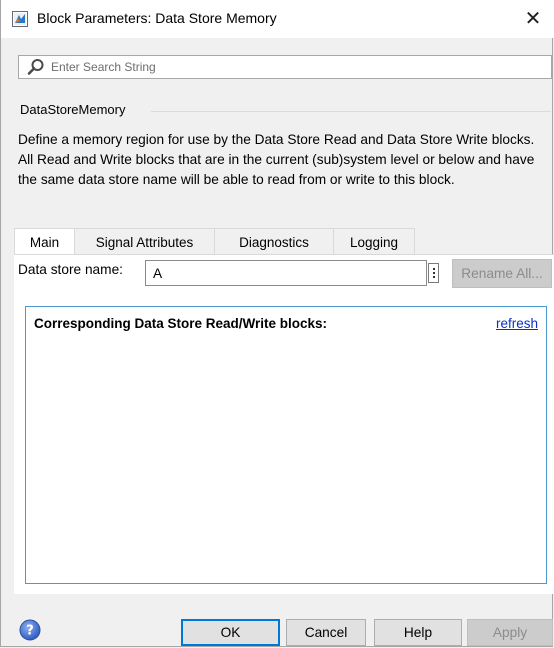 The height and width of the screenshot is (648, 554). I want to click on apply-button: Apply, so click(510, 632).